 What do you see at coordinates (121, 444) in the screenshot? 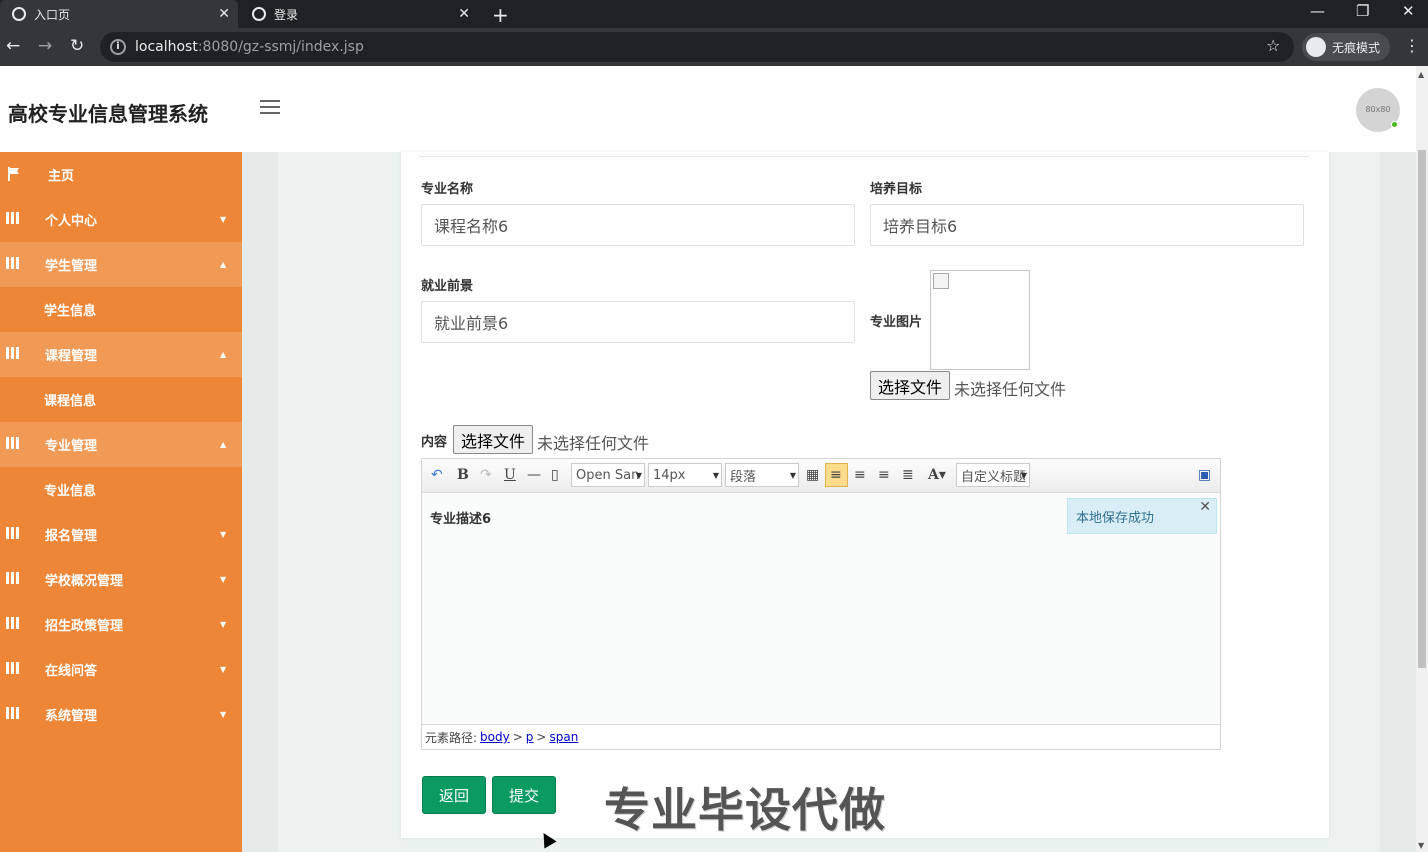
I see `sidebar-item-major-mgmt: 专业管理 ▲` at bounding box center [121, 444].